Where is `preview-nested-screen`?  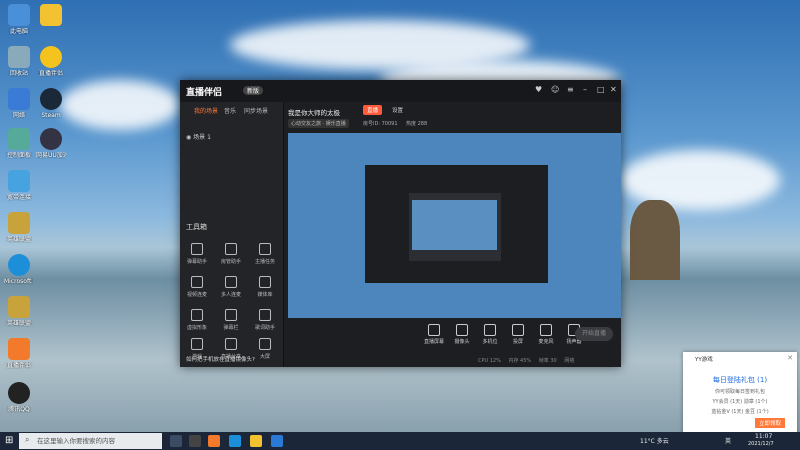 preview-nested-screen is located at coordinates (454, 225).